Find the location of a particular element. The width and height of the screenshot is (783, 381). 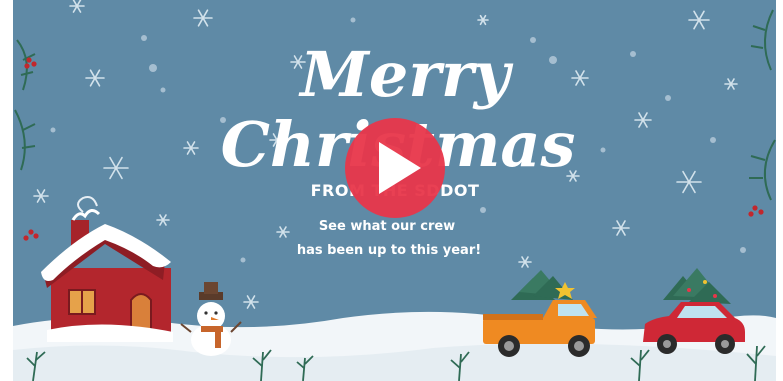

title-merry: Merry is located at coordinates (405, 74).